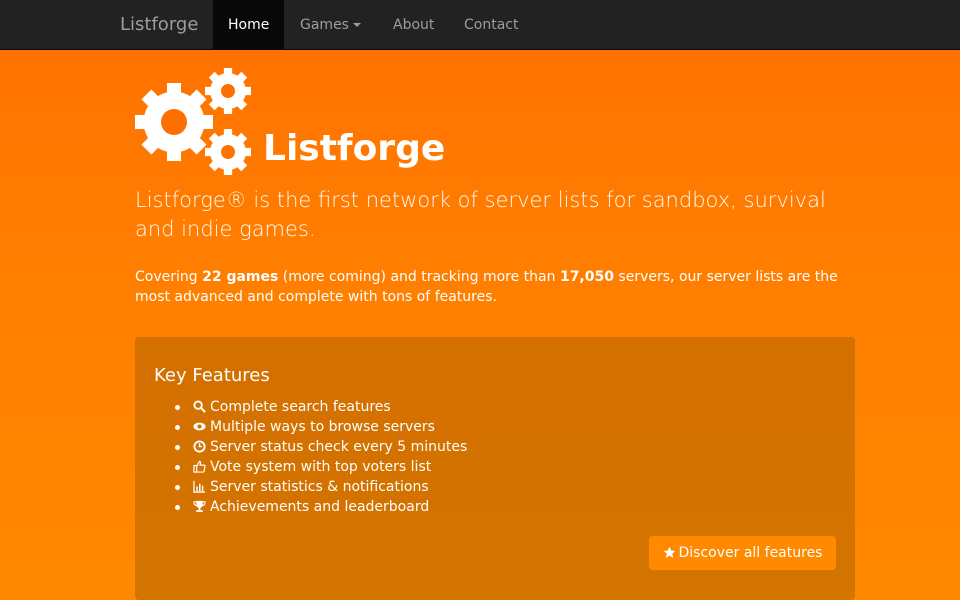 This screenshot has height=600, width=960. Describe the element at coordinates (159, 25) in the screenshot. I see `navbar-brand: Listforge` at that location.